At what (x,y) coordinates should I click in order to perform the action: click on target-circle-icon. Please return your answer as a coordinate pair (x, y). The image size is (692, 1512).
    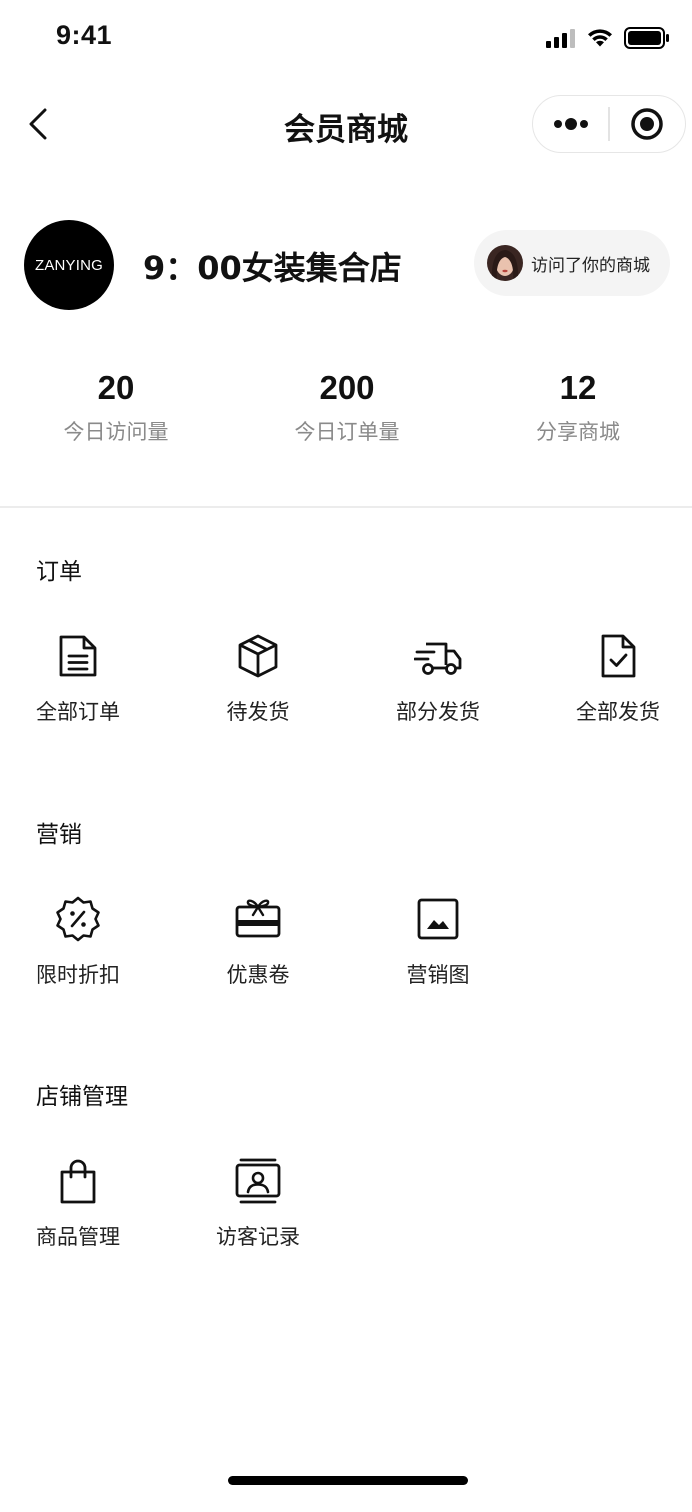
    Looking at the image, I should click on (647, 124).